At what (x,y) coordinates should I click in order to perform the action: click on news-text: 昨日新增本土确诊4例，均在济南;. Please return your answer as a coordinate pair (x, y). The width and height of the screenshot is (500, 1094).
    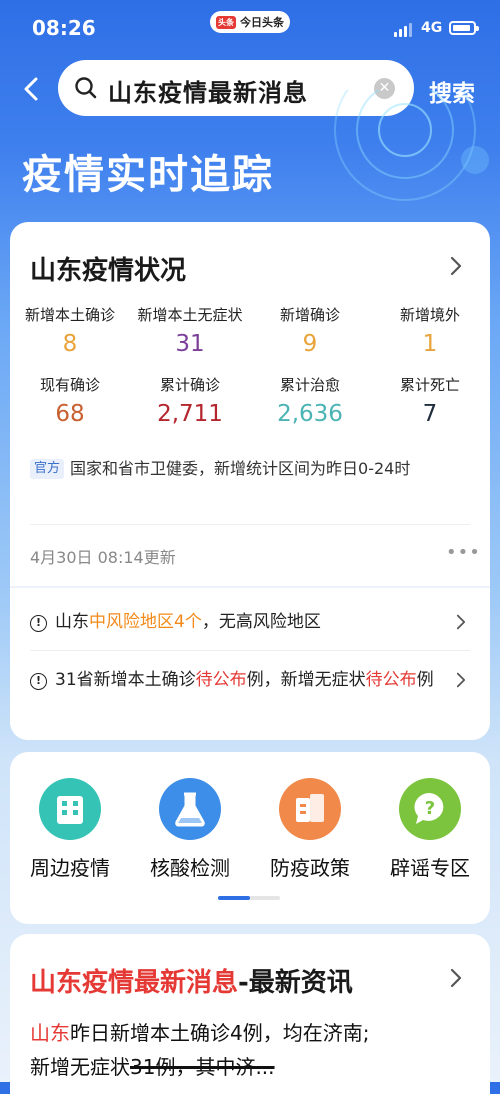
    Looking at the image, I should click on (220, 1033).